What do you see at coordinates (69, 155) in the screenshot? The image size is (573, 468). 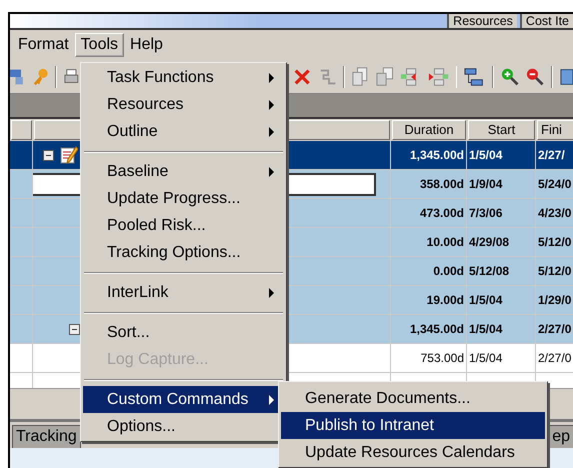 I see `task-icon` at bounding box center [69, 155].